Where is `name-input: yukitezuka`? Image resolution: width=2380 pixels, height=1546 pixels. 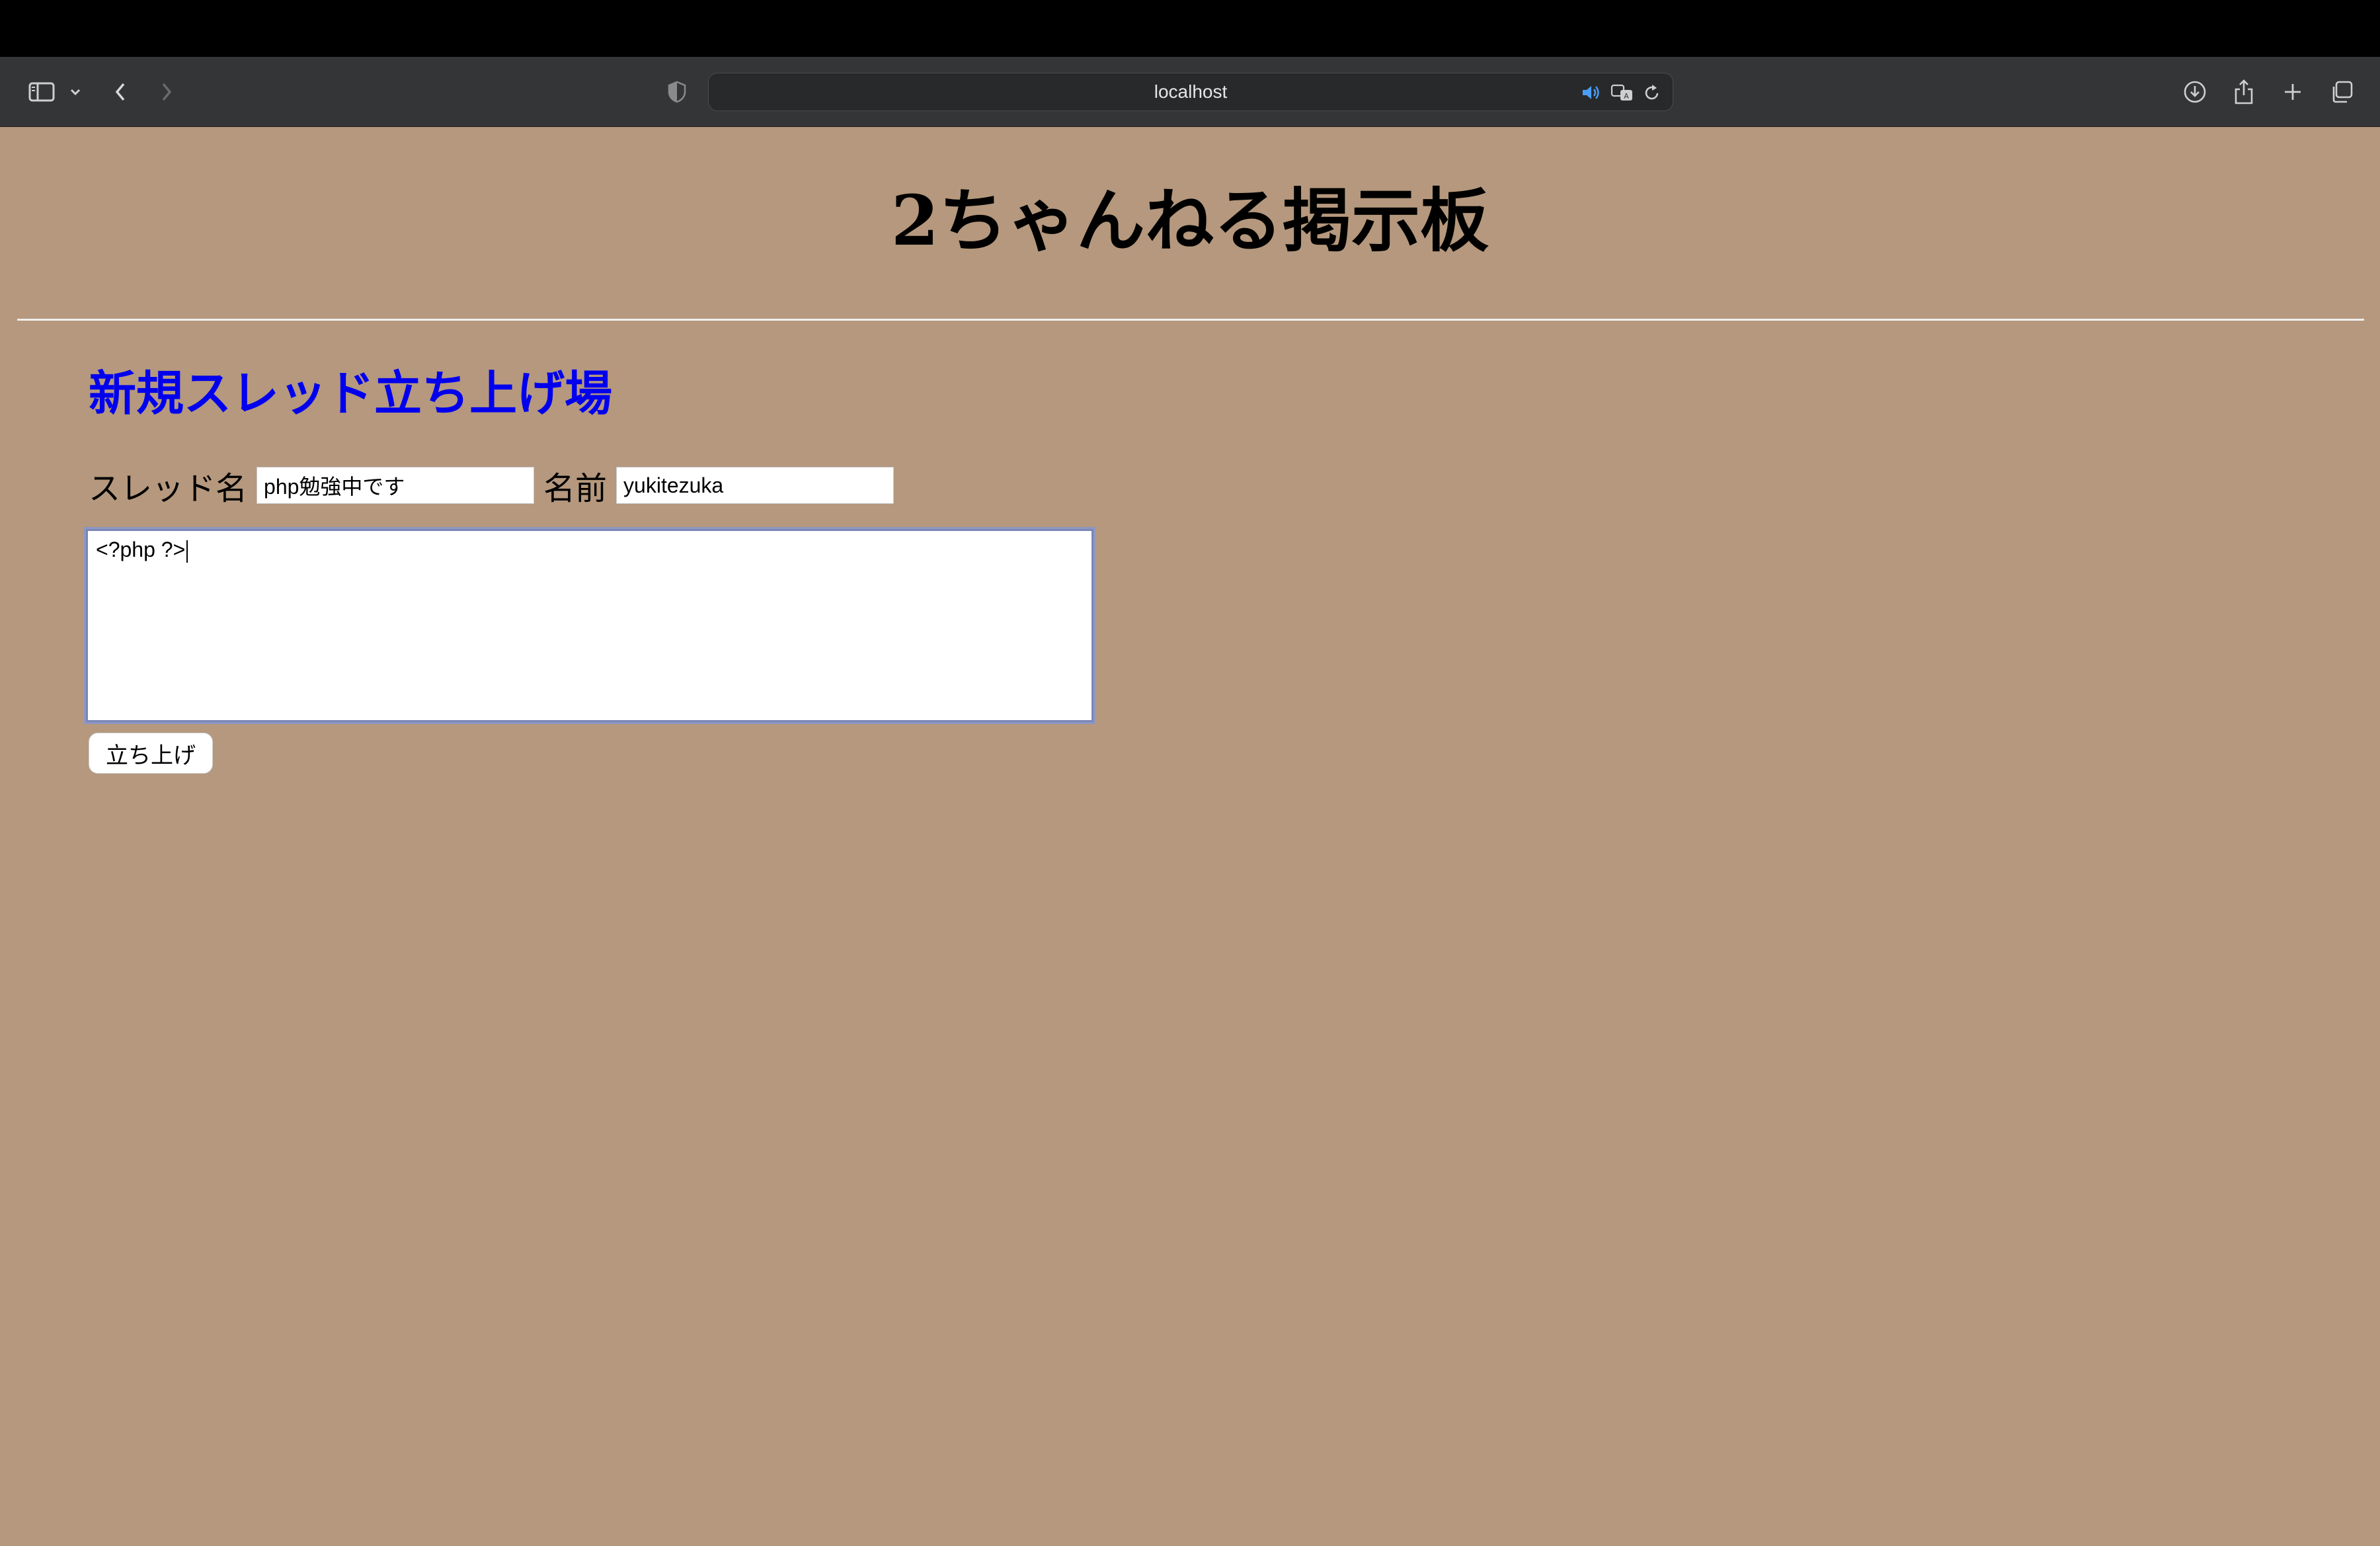
name-input: yukitezuka is located at coordinates (755, 485).